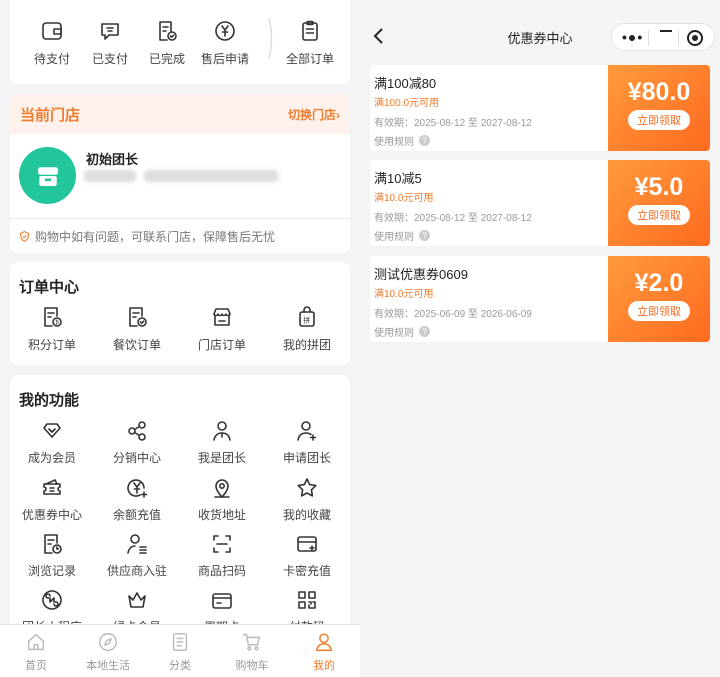  What do you see at coordinates (659, 299) in the screenshot?
I see `coupon-value-panel: ¥2.0 立即领取` at bounding box center [659, 299].